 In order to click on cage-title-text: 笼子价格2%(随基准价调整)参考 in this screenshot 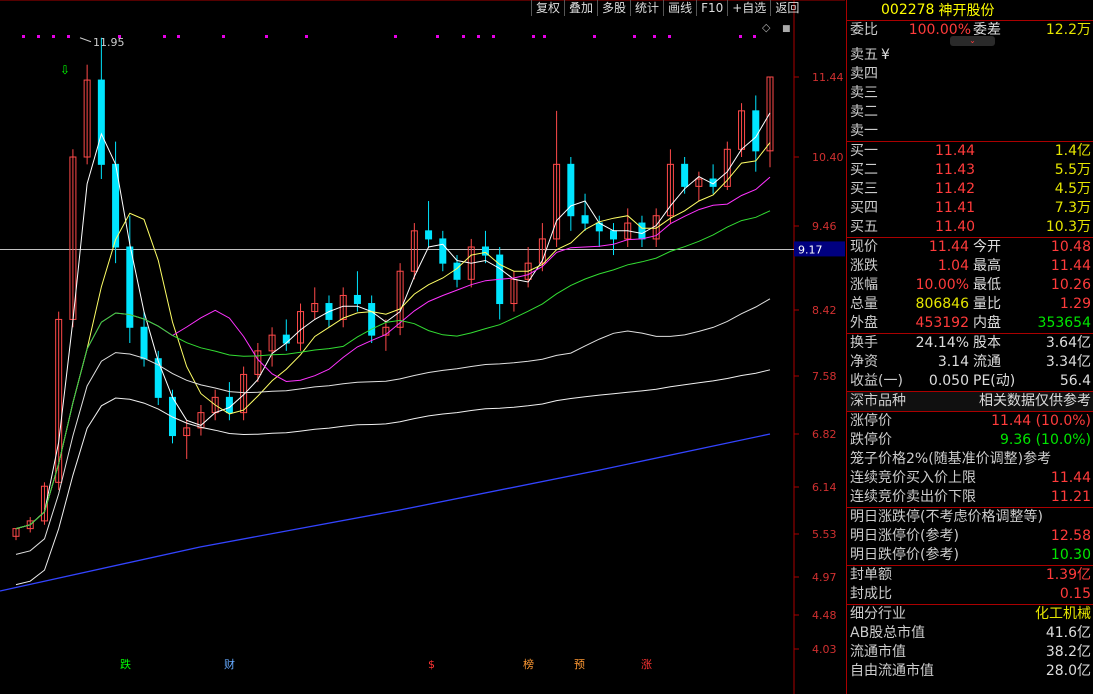, I will do `click(951, 459)`.